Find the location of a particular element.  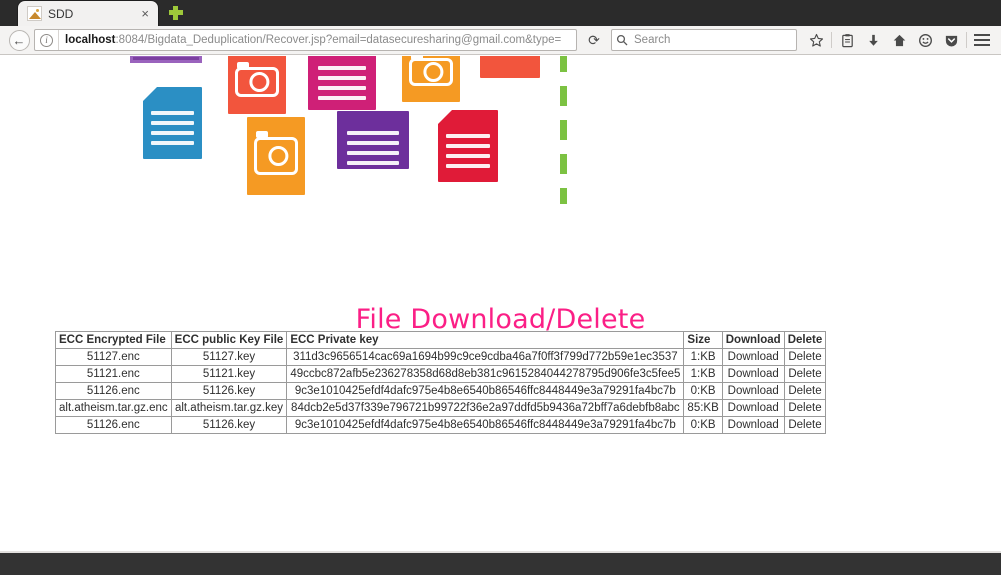

site-identity-button: i is located at coordinates (47, 40).